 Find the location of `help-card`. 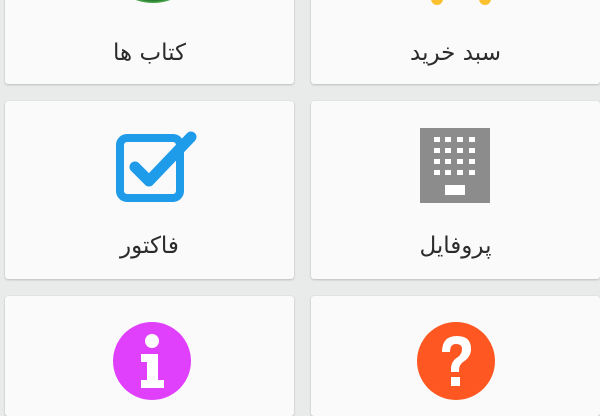

help-card is located at coordinates (455, 356).